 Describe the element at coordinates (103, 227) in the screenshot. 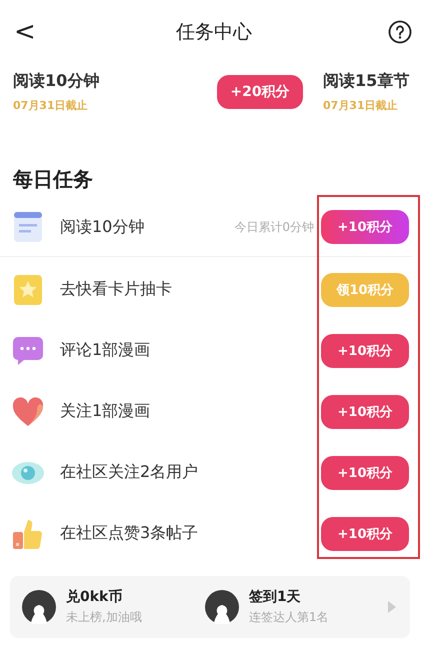

I see `task-label: 阅读10分钟` at that location.